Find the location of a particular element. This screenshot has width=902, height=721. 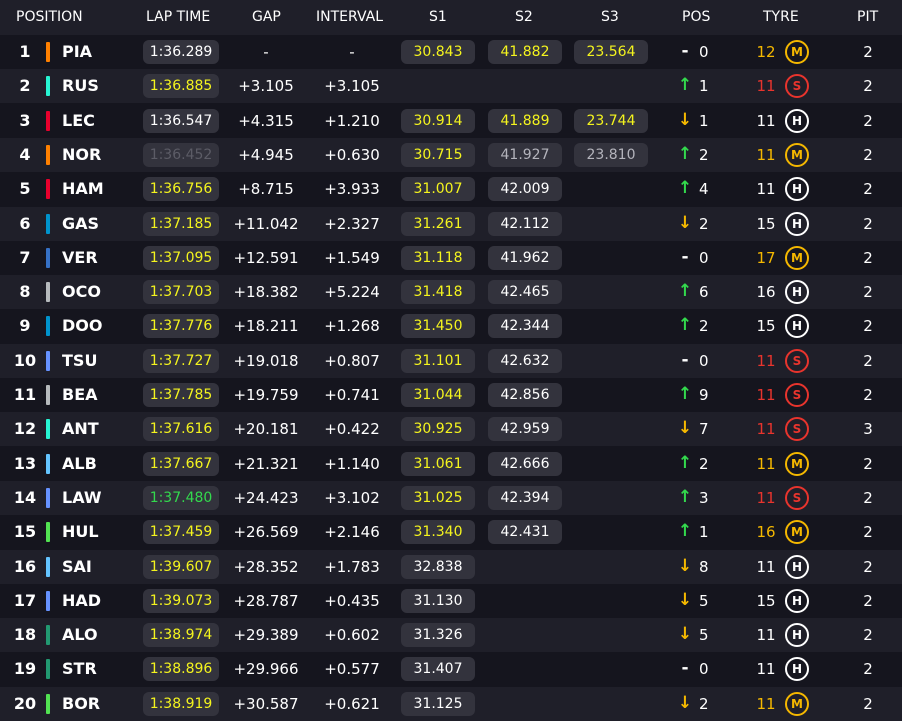

gap-cell: +18.211 is located at coordinates (266, 326).